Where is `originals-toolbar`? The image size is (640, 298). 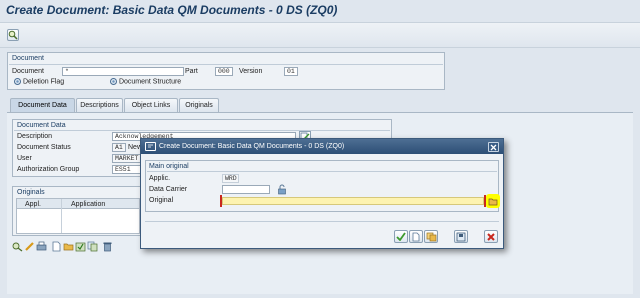 originals-toolbar is located at coordinates (74, 247).